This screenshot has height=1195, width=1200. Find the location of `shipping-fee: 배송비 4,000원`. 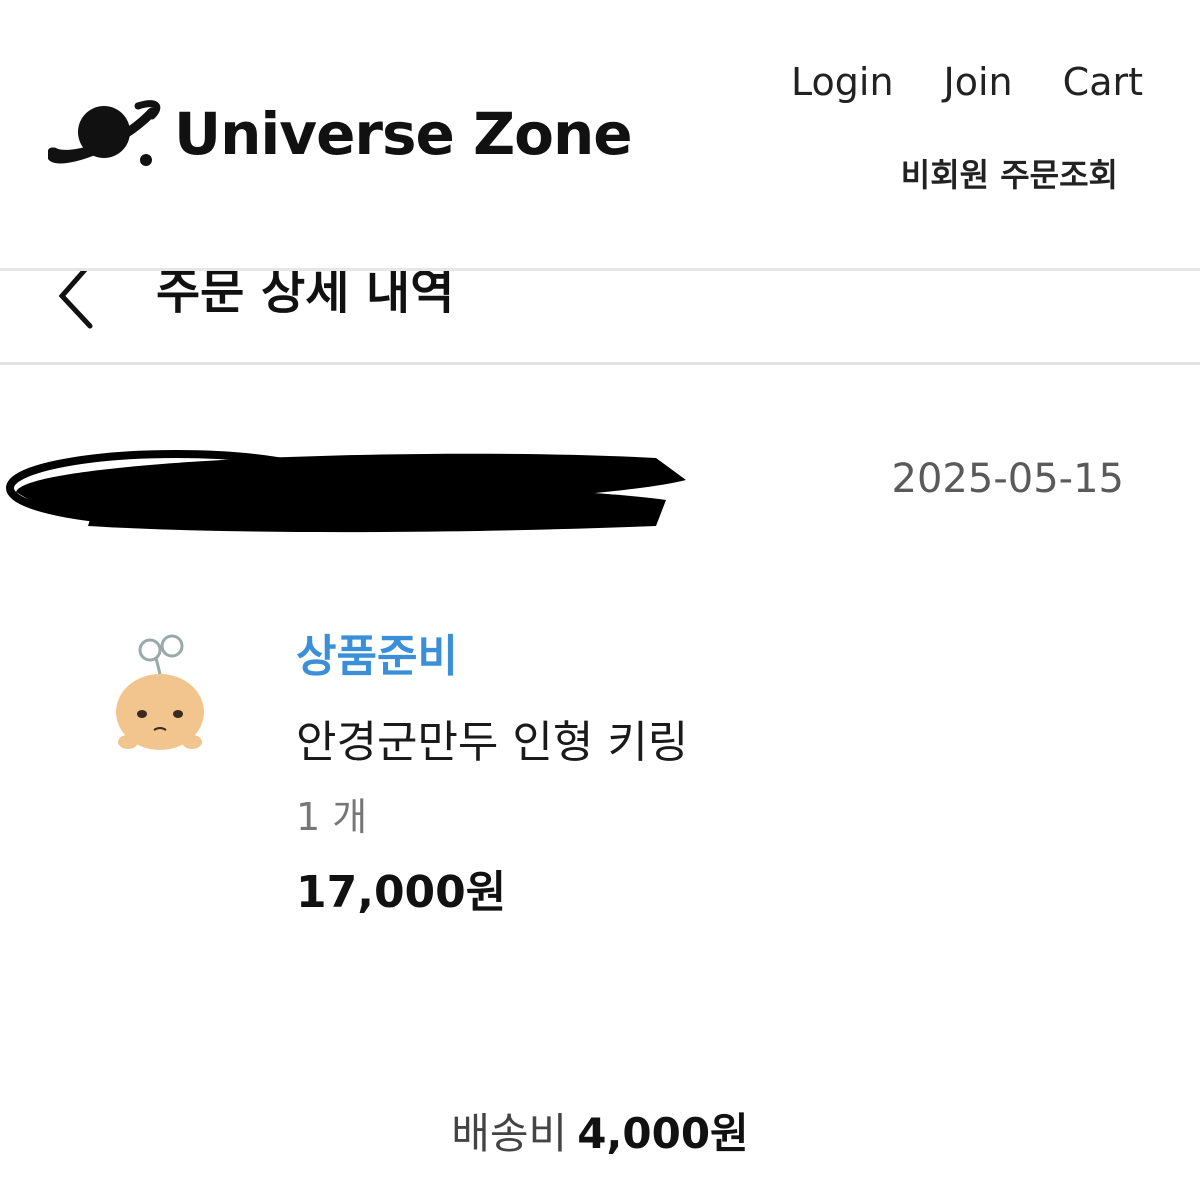

shipping-fee: 배송비 4,000원 is located at coordinates (600, 1130).